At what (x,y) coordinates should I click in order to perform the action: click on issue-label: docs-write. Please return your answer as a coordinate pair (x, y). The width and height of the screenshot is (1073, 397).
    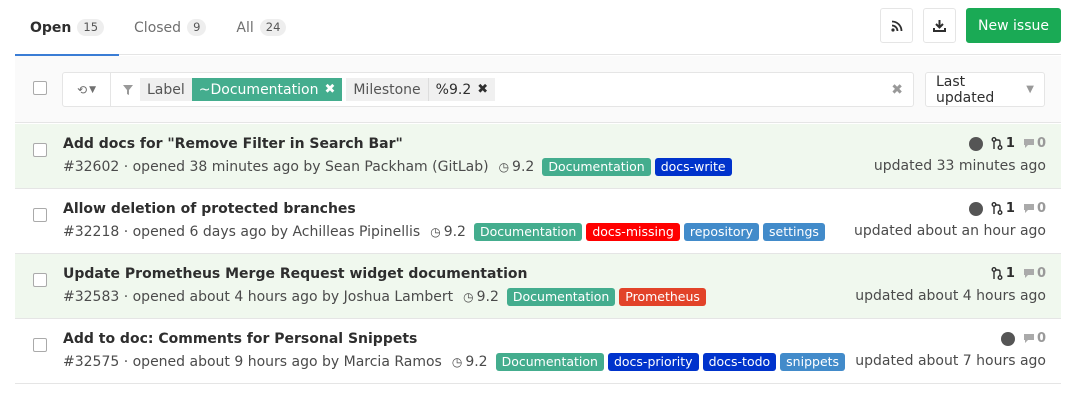
    Looking at the image, I should click on (693, 167).